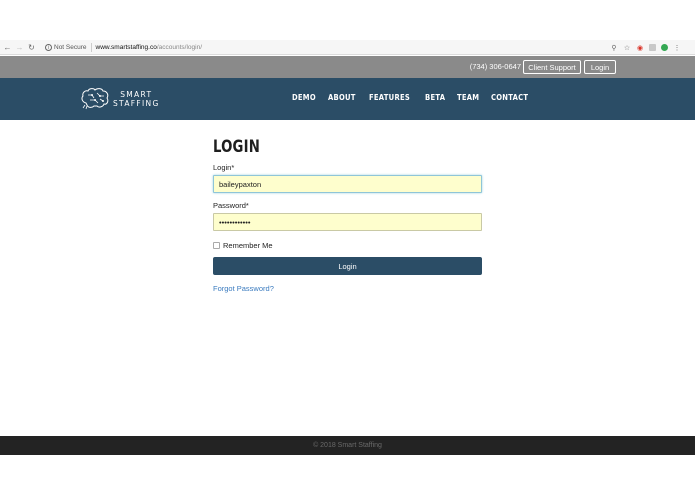  Describe the element at coordinates (342, 97) in the screenshot. I see `nav-about: ABOUT` at that location.